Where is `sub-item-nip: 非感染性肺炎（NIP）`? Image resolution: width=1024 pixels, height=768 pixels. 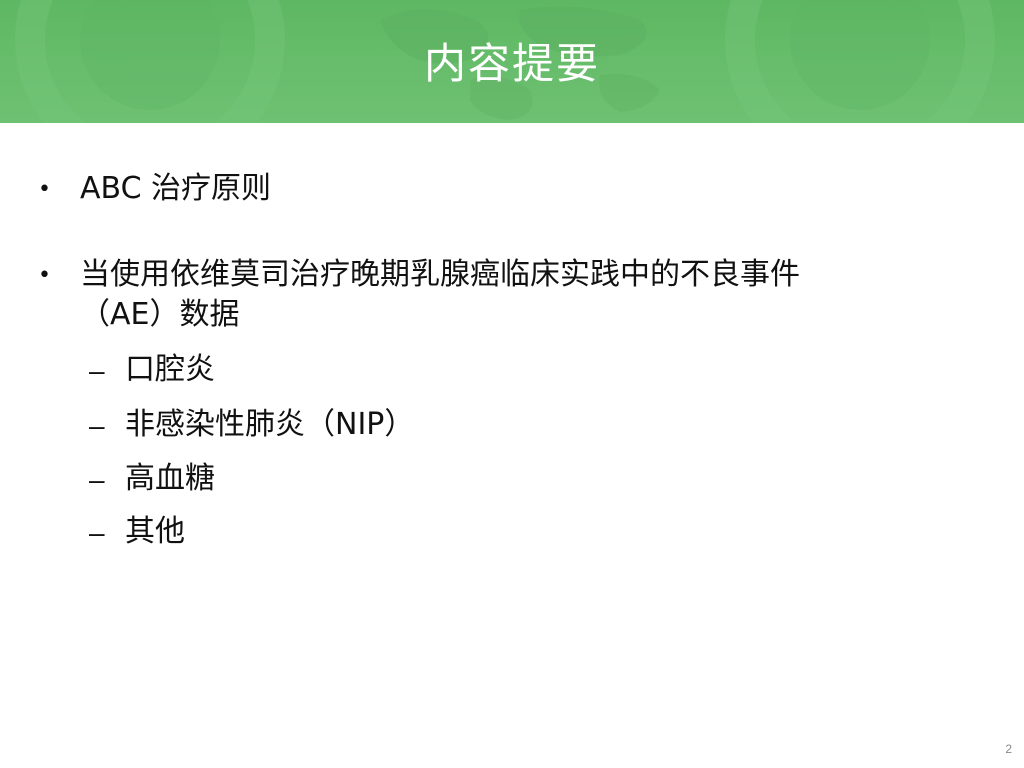 sub-item-nip: 非感染性肺炎（NIP） is located at coordinates (270, 424).